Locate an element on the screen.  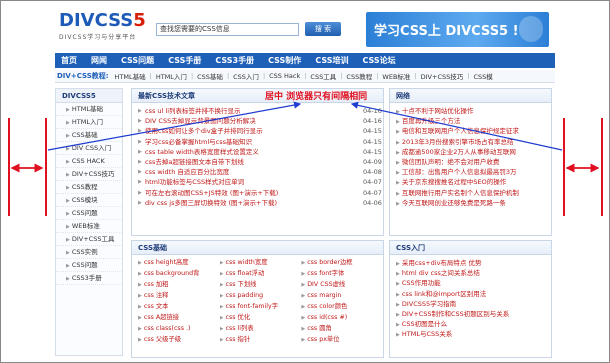
blue-pointer-left is located at coordinates (174, 126).